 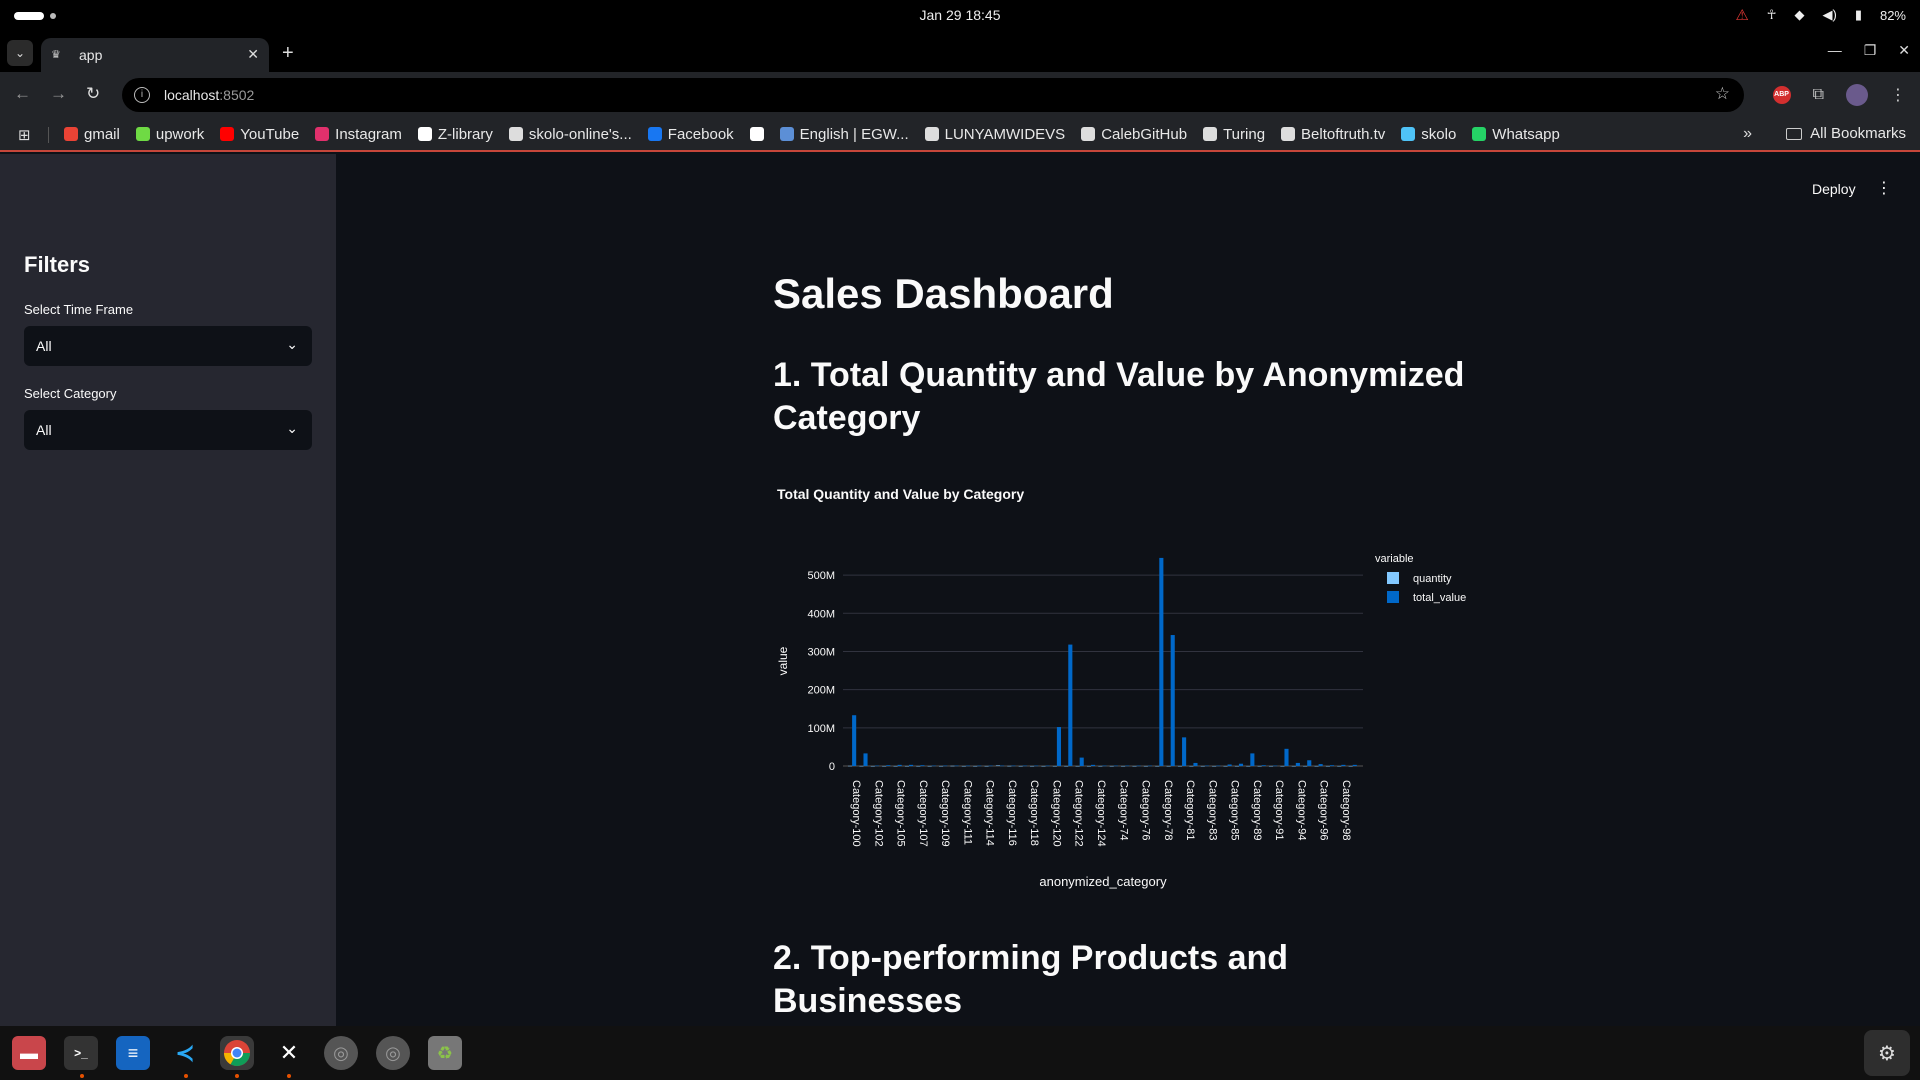 I want to click on battery-icon: ▮, so click(x=1858, y=15).